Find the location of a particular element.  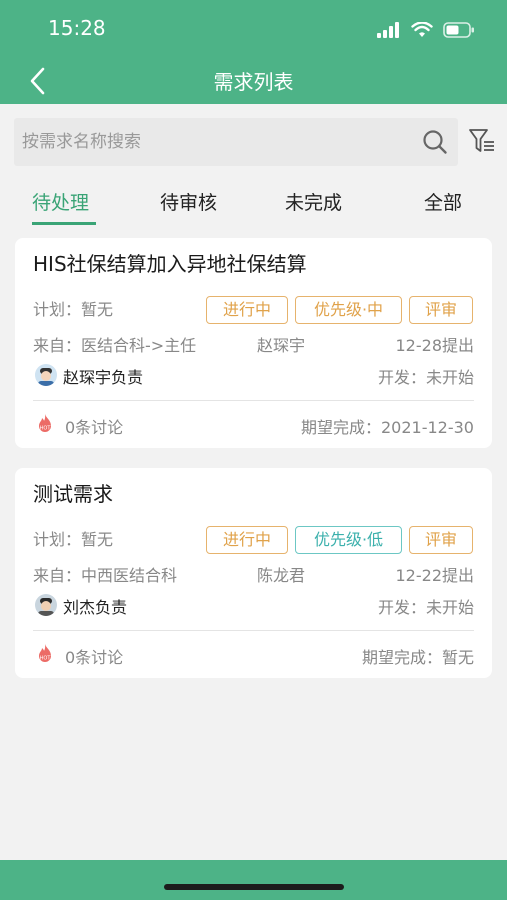

filter-icon is located at coordinates (482, 141).